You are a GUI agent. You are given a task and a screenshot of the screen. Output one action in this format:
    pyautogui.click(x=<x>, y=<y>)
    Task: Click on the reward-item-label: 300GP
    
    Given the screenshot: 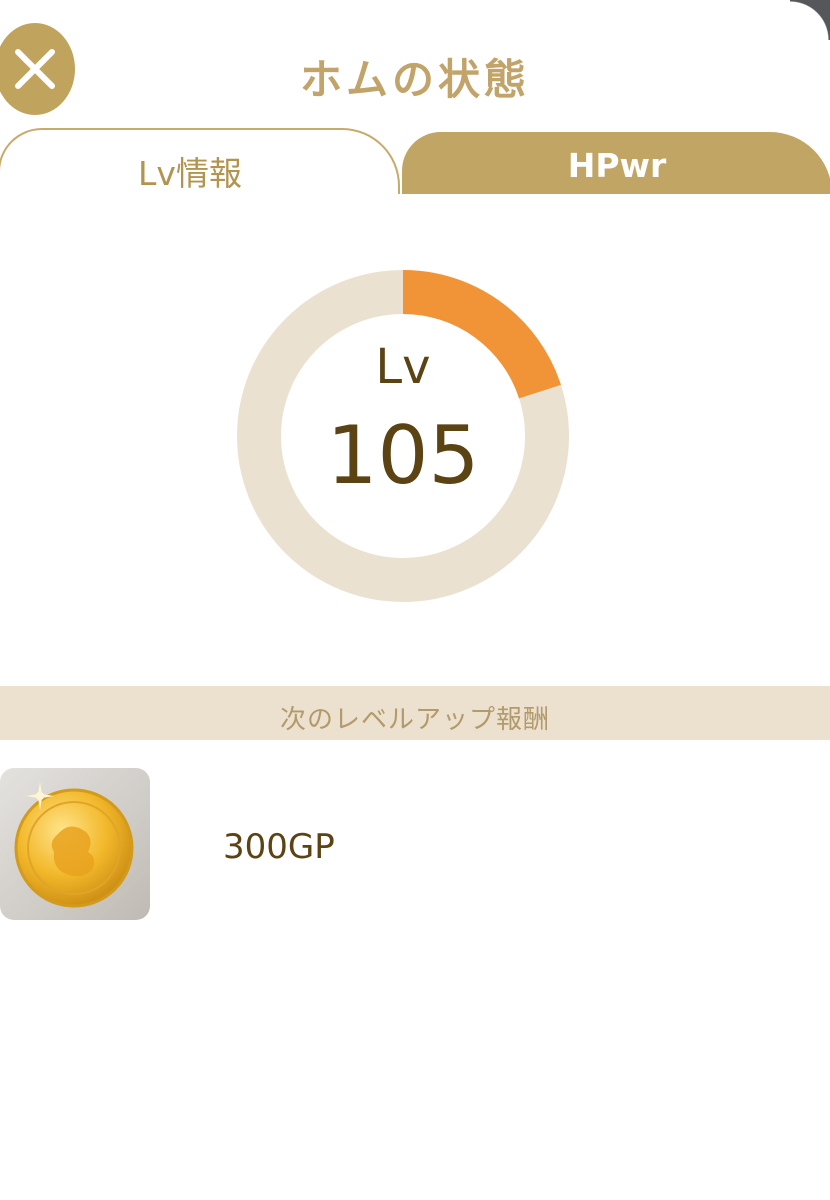 What is the action you would take?
    pyautogui.click(x=279, y=847)
    